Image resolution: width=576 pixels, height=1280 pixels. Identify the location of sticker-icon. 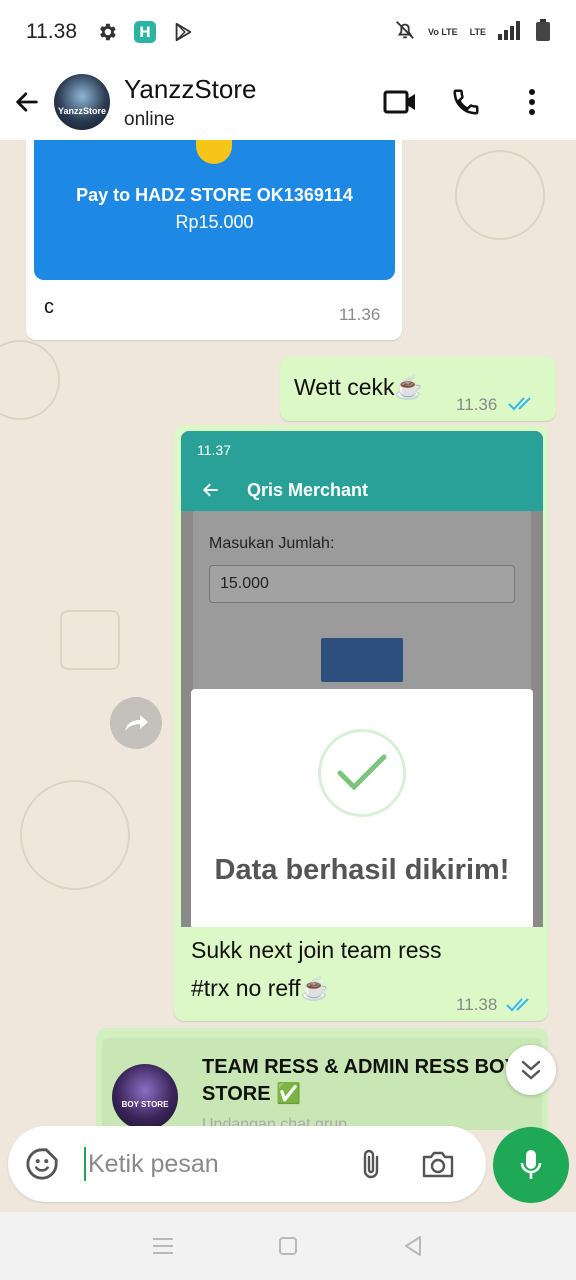
(42, 1164).